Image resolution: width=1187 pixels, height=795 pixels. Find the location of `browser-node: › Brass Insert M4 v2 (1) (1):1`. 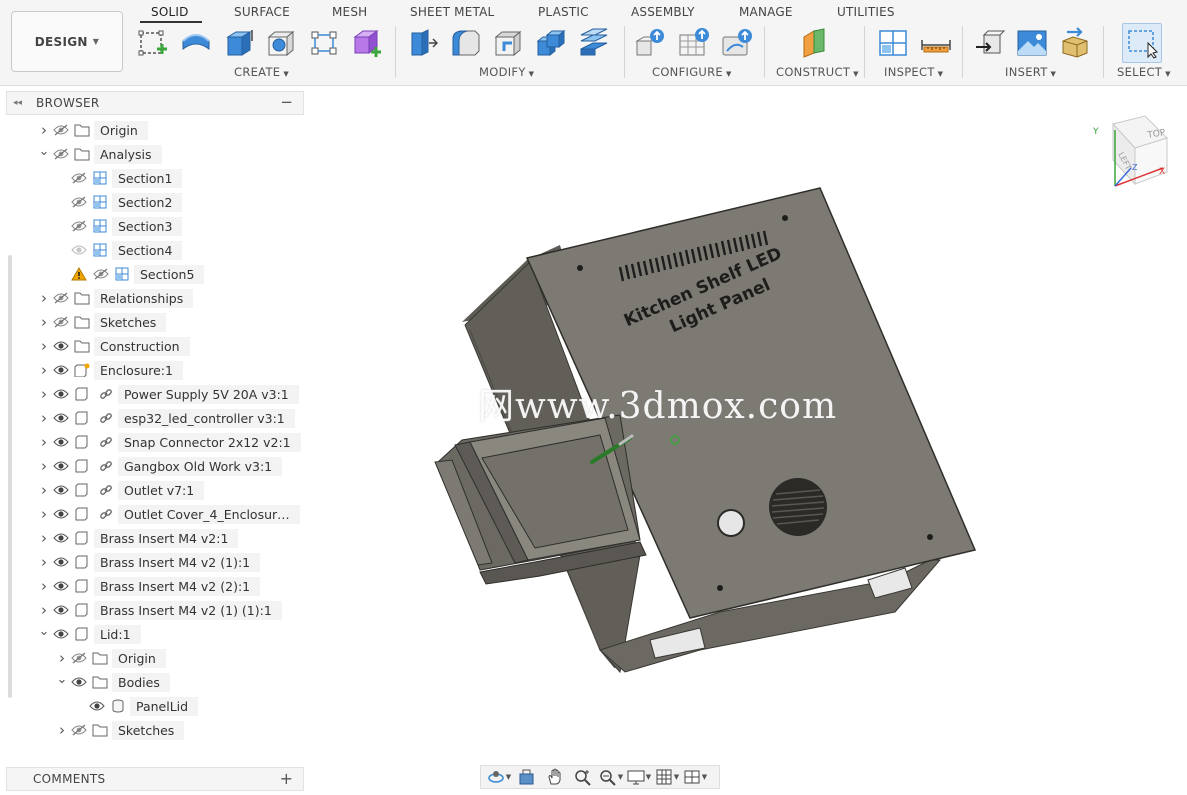

browser-node: › Brass Insert M4 v2 (1) (1):1 is located at coordinates (160, 610).